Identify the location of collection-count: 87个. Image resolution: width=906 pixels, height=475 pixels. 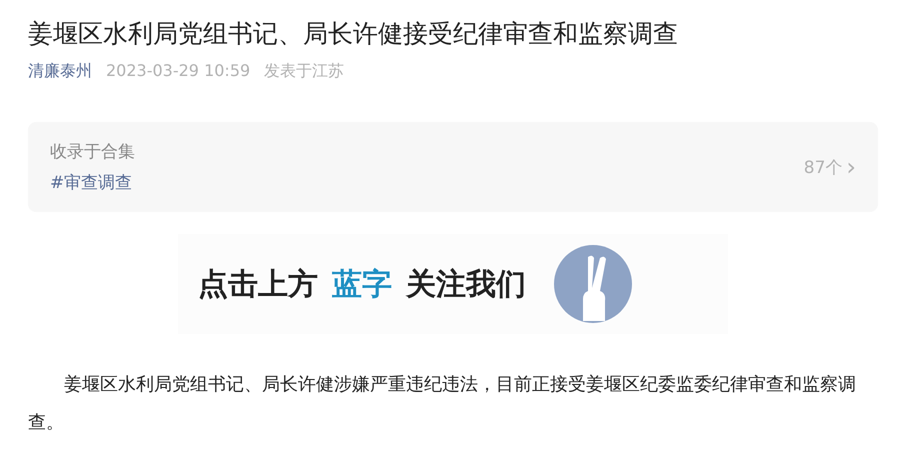
(823, 167).